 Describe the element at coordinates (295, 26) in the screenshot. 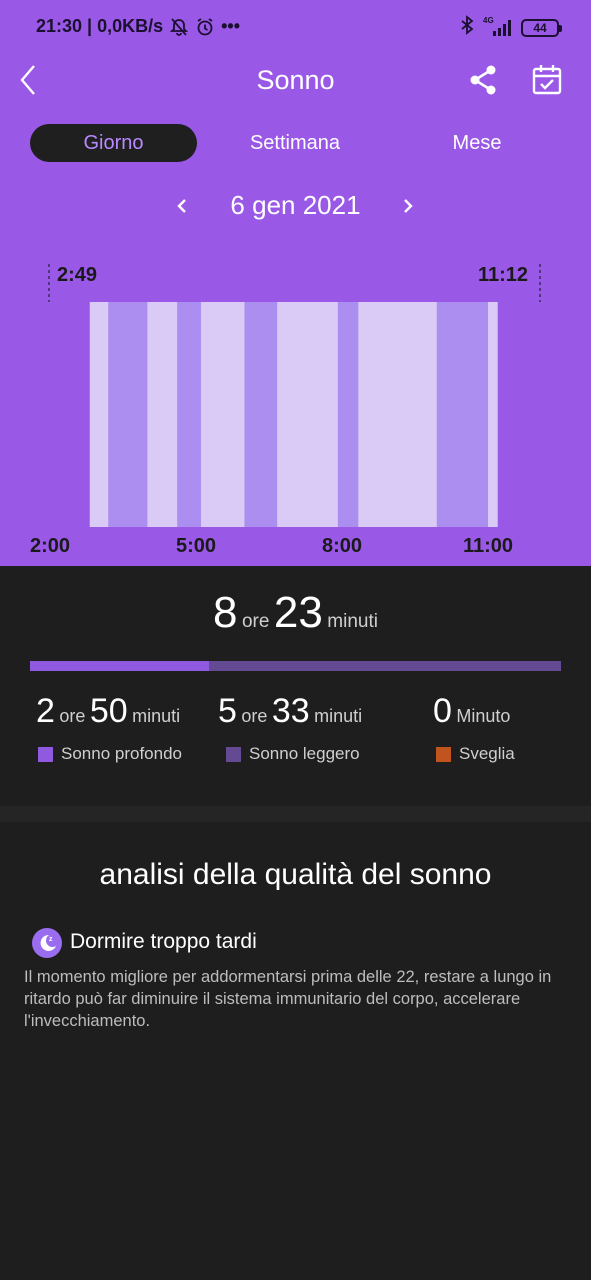

I see `status-bar: 21:30 | 0,0KB/s ••• 4G 44` at that location.